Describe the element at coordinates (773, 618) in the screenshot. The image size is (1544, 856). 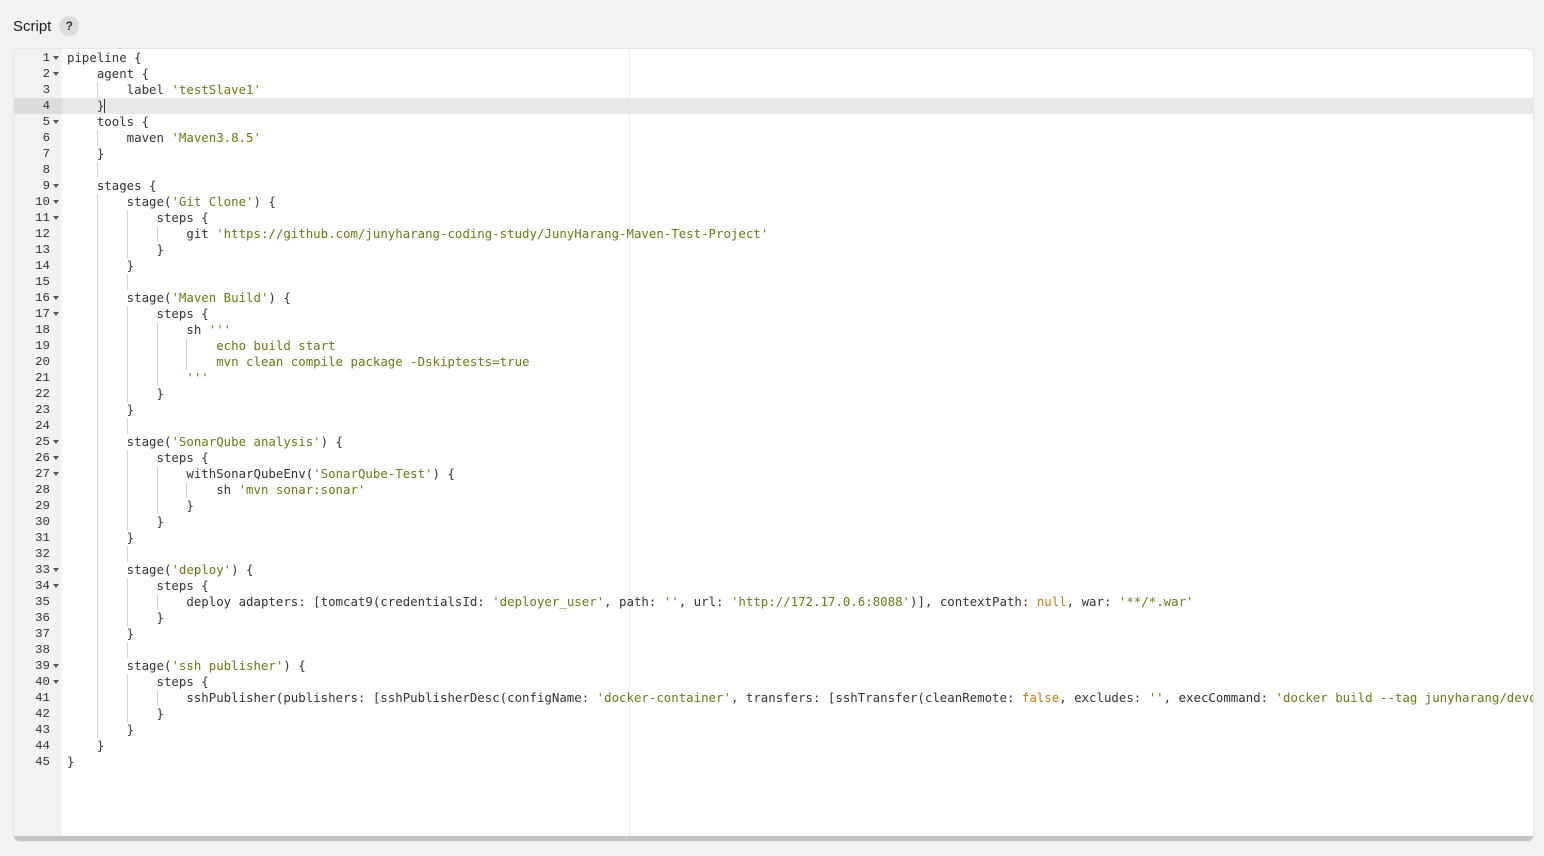
I see `code-line: 36 }` at that location.